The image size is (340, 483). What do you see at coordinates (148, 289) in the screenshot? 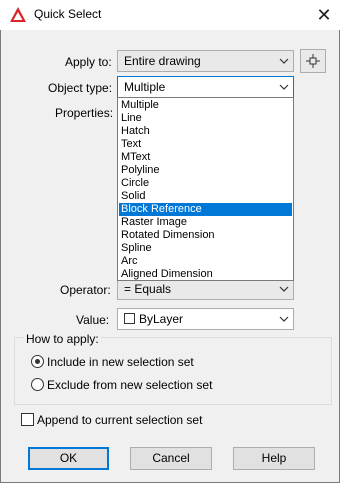
I see `operator-value: = Equals` at bounding box center [148, 289].